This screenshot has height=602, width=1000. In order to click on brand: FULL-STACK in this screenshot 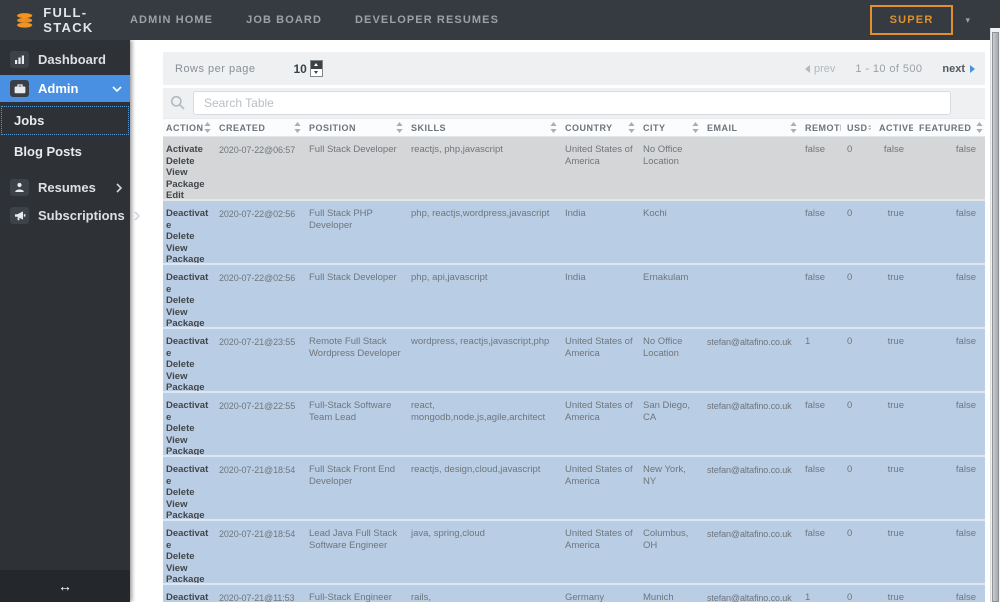, I will do `click(65, 20)`.